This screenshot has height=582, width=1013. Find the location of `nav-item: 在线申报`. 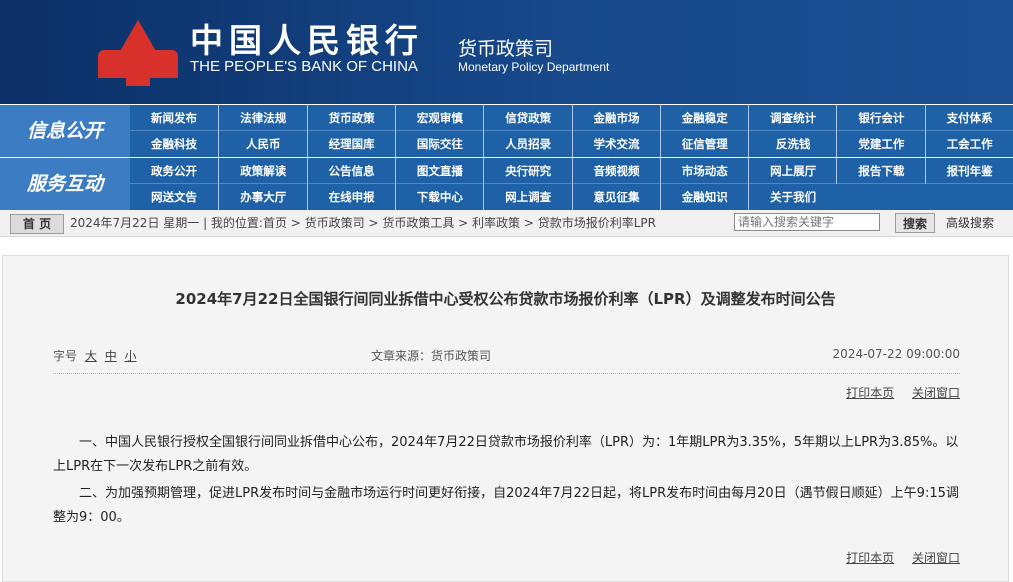

nav-item: 在线申报 is located at coordinates (351, 197).